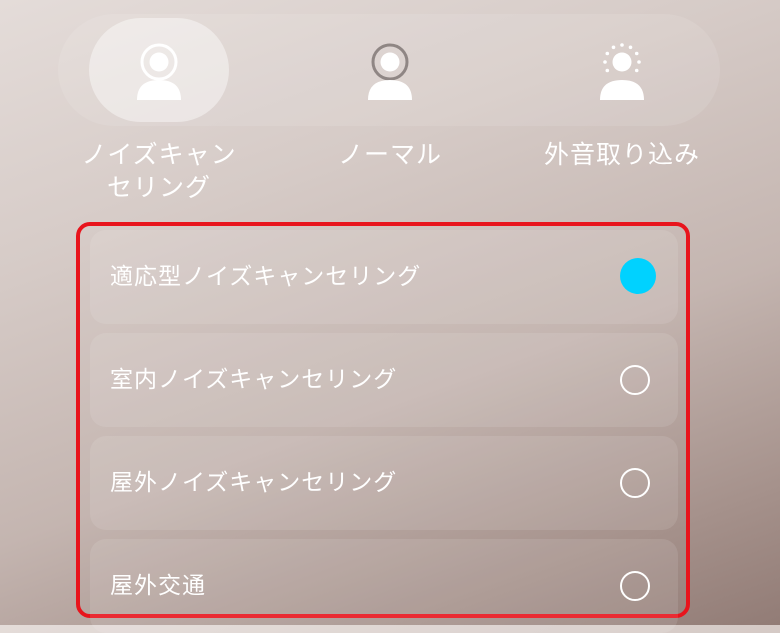 The width and height of the screenshot is (780, 633). What do you see at coordinates (622, 105) in the screenshot?
I see `mode-ambient-sound: 外音取り込み` at bounding box center [622, 105].